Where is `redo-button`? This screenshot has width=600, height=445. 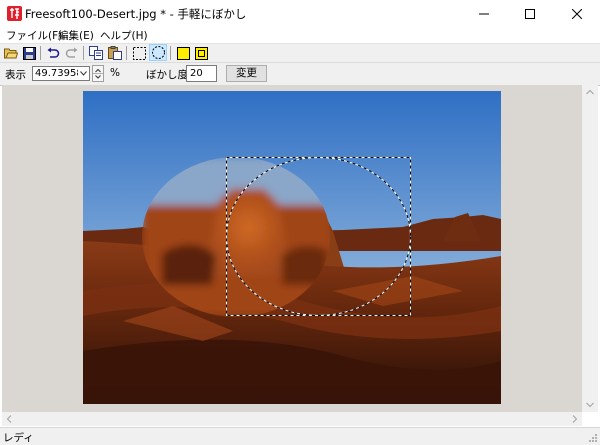 redo-button is located at coordinates (71, 53).